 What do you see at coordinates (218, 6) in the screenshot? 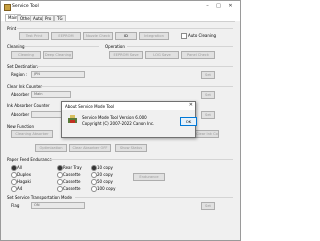
I see `maximize-button: □` at bounding box center [218, 6].